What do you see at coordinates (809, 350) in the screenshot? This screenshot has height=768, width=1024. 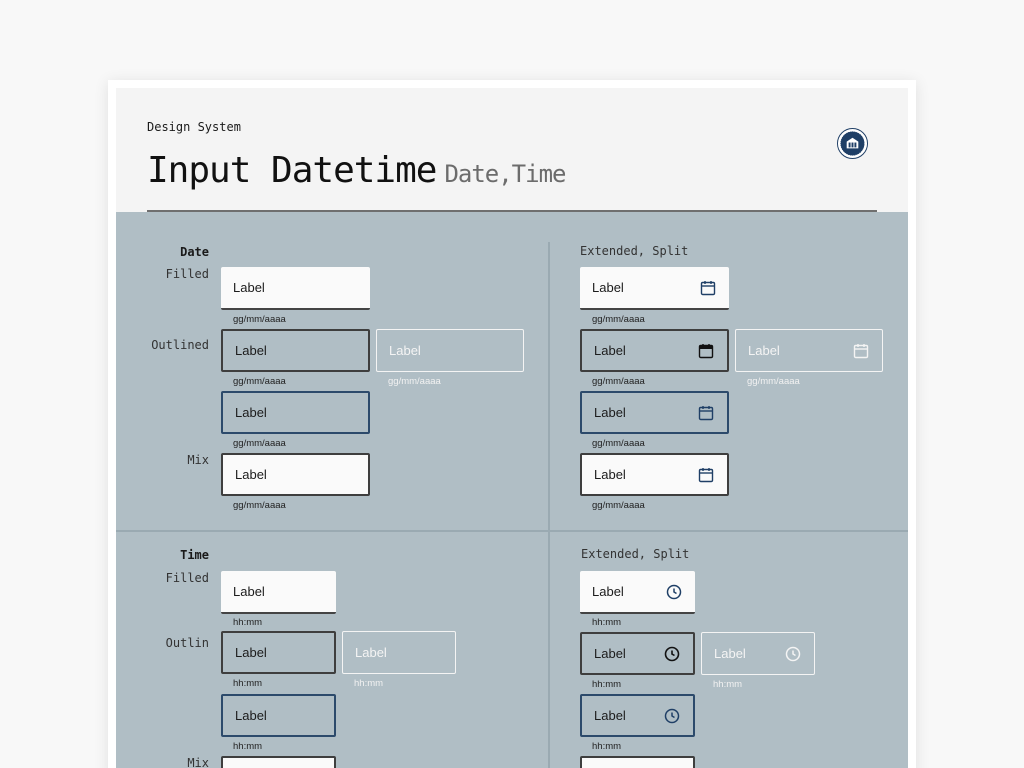 I see `date-extended-disabled-field: Label` at bounding box center [809, 350].